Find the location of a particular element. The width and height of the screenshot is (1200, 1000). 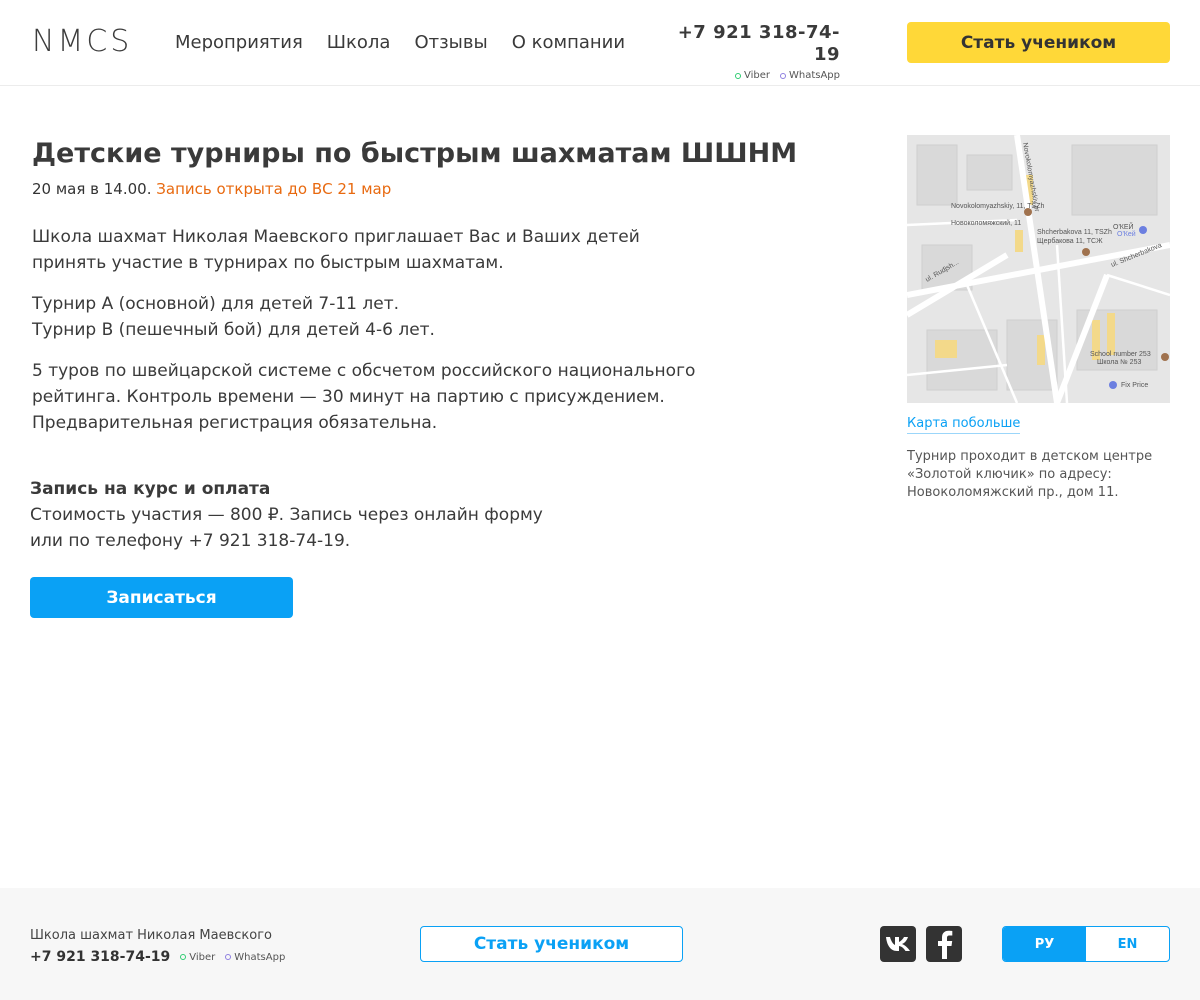

become-student-button: Стать учеником is located at coordinates (1038, 42).